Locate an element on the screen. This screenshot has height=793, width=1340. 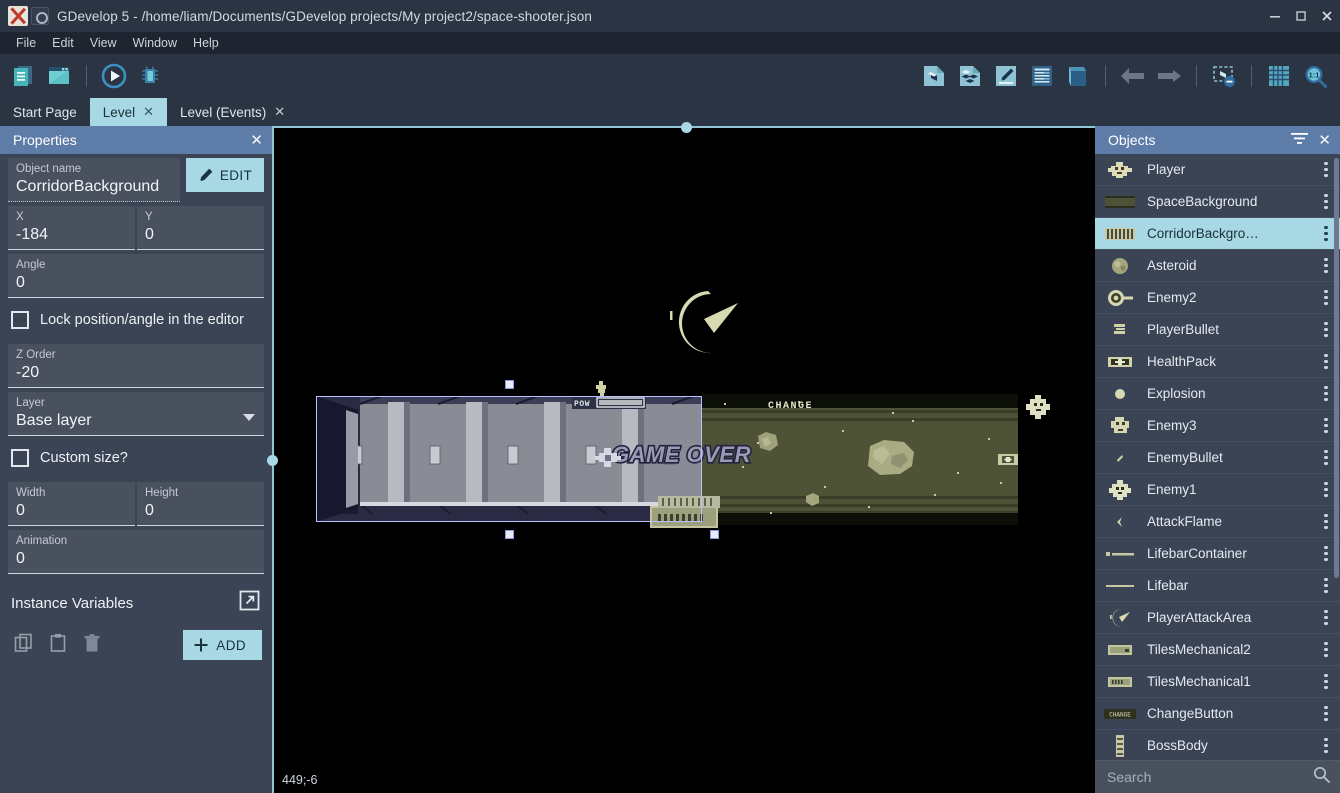
tab-level-events: Level (Events) ✕ is located at coordinates (232, 112).